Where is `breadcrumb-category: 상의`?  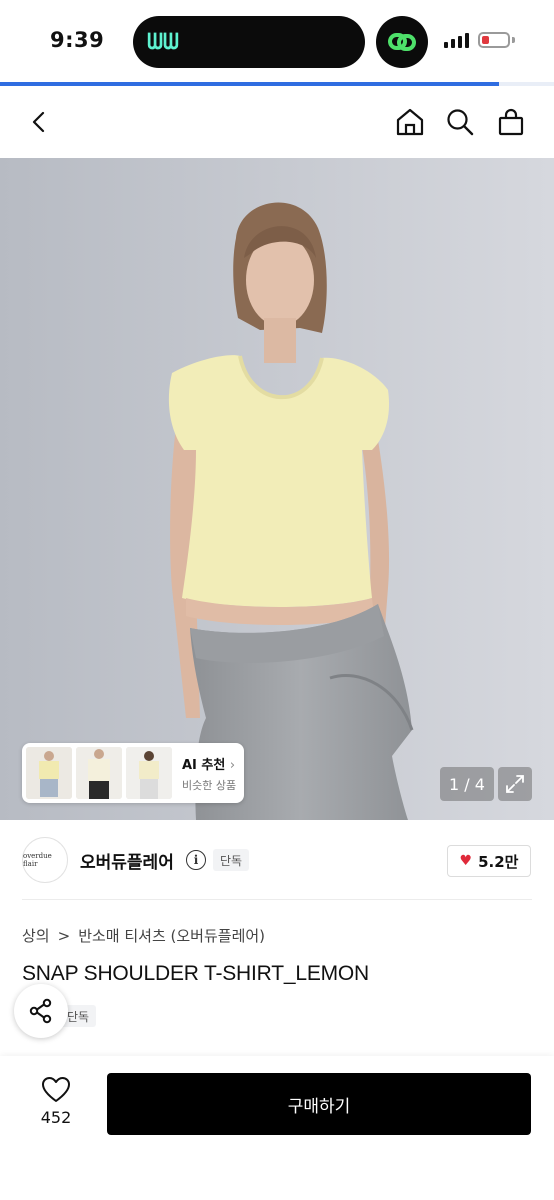 breadcrumb-category: 상의 is located at coordinates (36, 935).